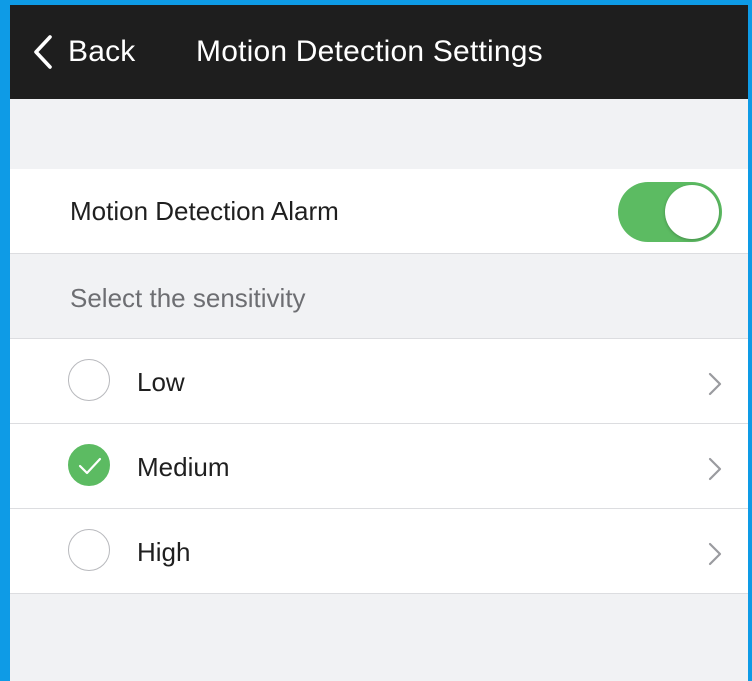 The image size is (752, 681). Describe the element at coordinates (204, 211) in the screenshot. I see `motion-alarm-label: Motion Detection Alarm` at that location.